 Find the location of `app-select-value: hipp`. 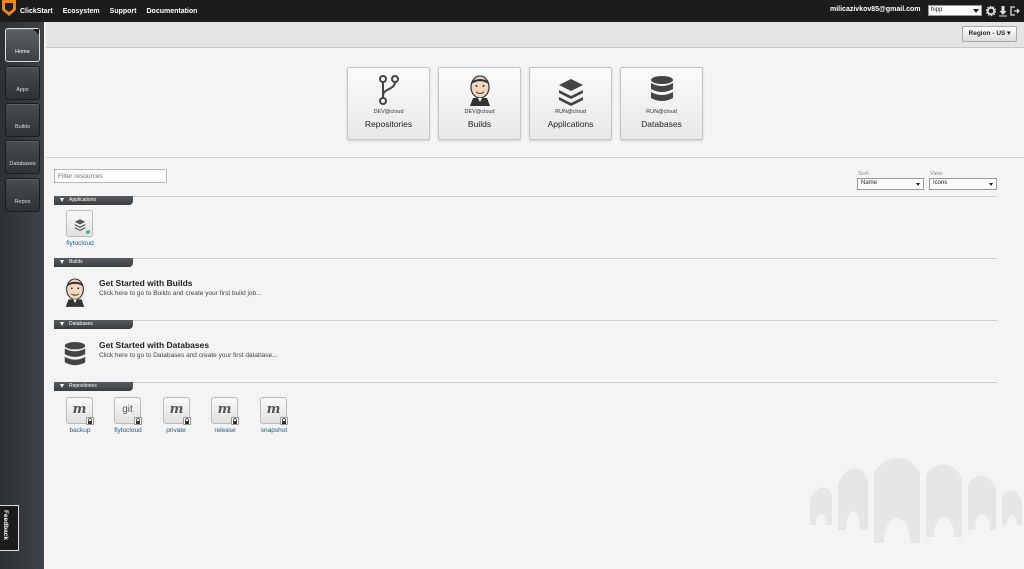

app-select-value: hipp is located at coordinates (937, 10).